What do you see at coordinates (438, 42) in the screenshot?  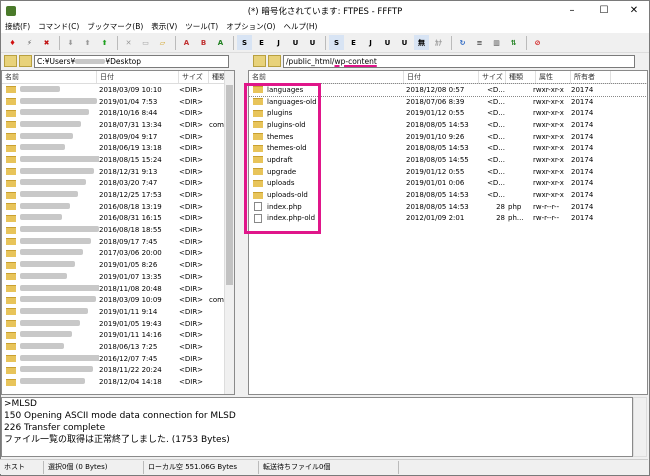 I see `kana-icon: ｶﾅ` at bounding box center [438, 42].